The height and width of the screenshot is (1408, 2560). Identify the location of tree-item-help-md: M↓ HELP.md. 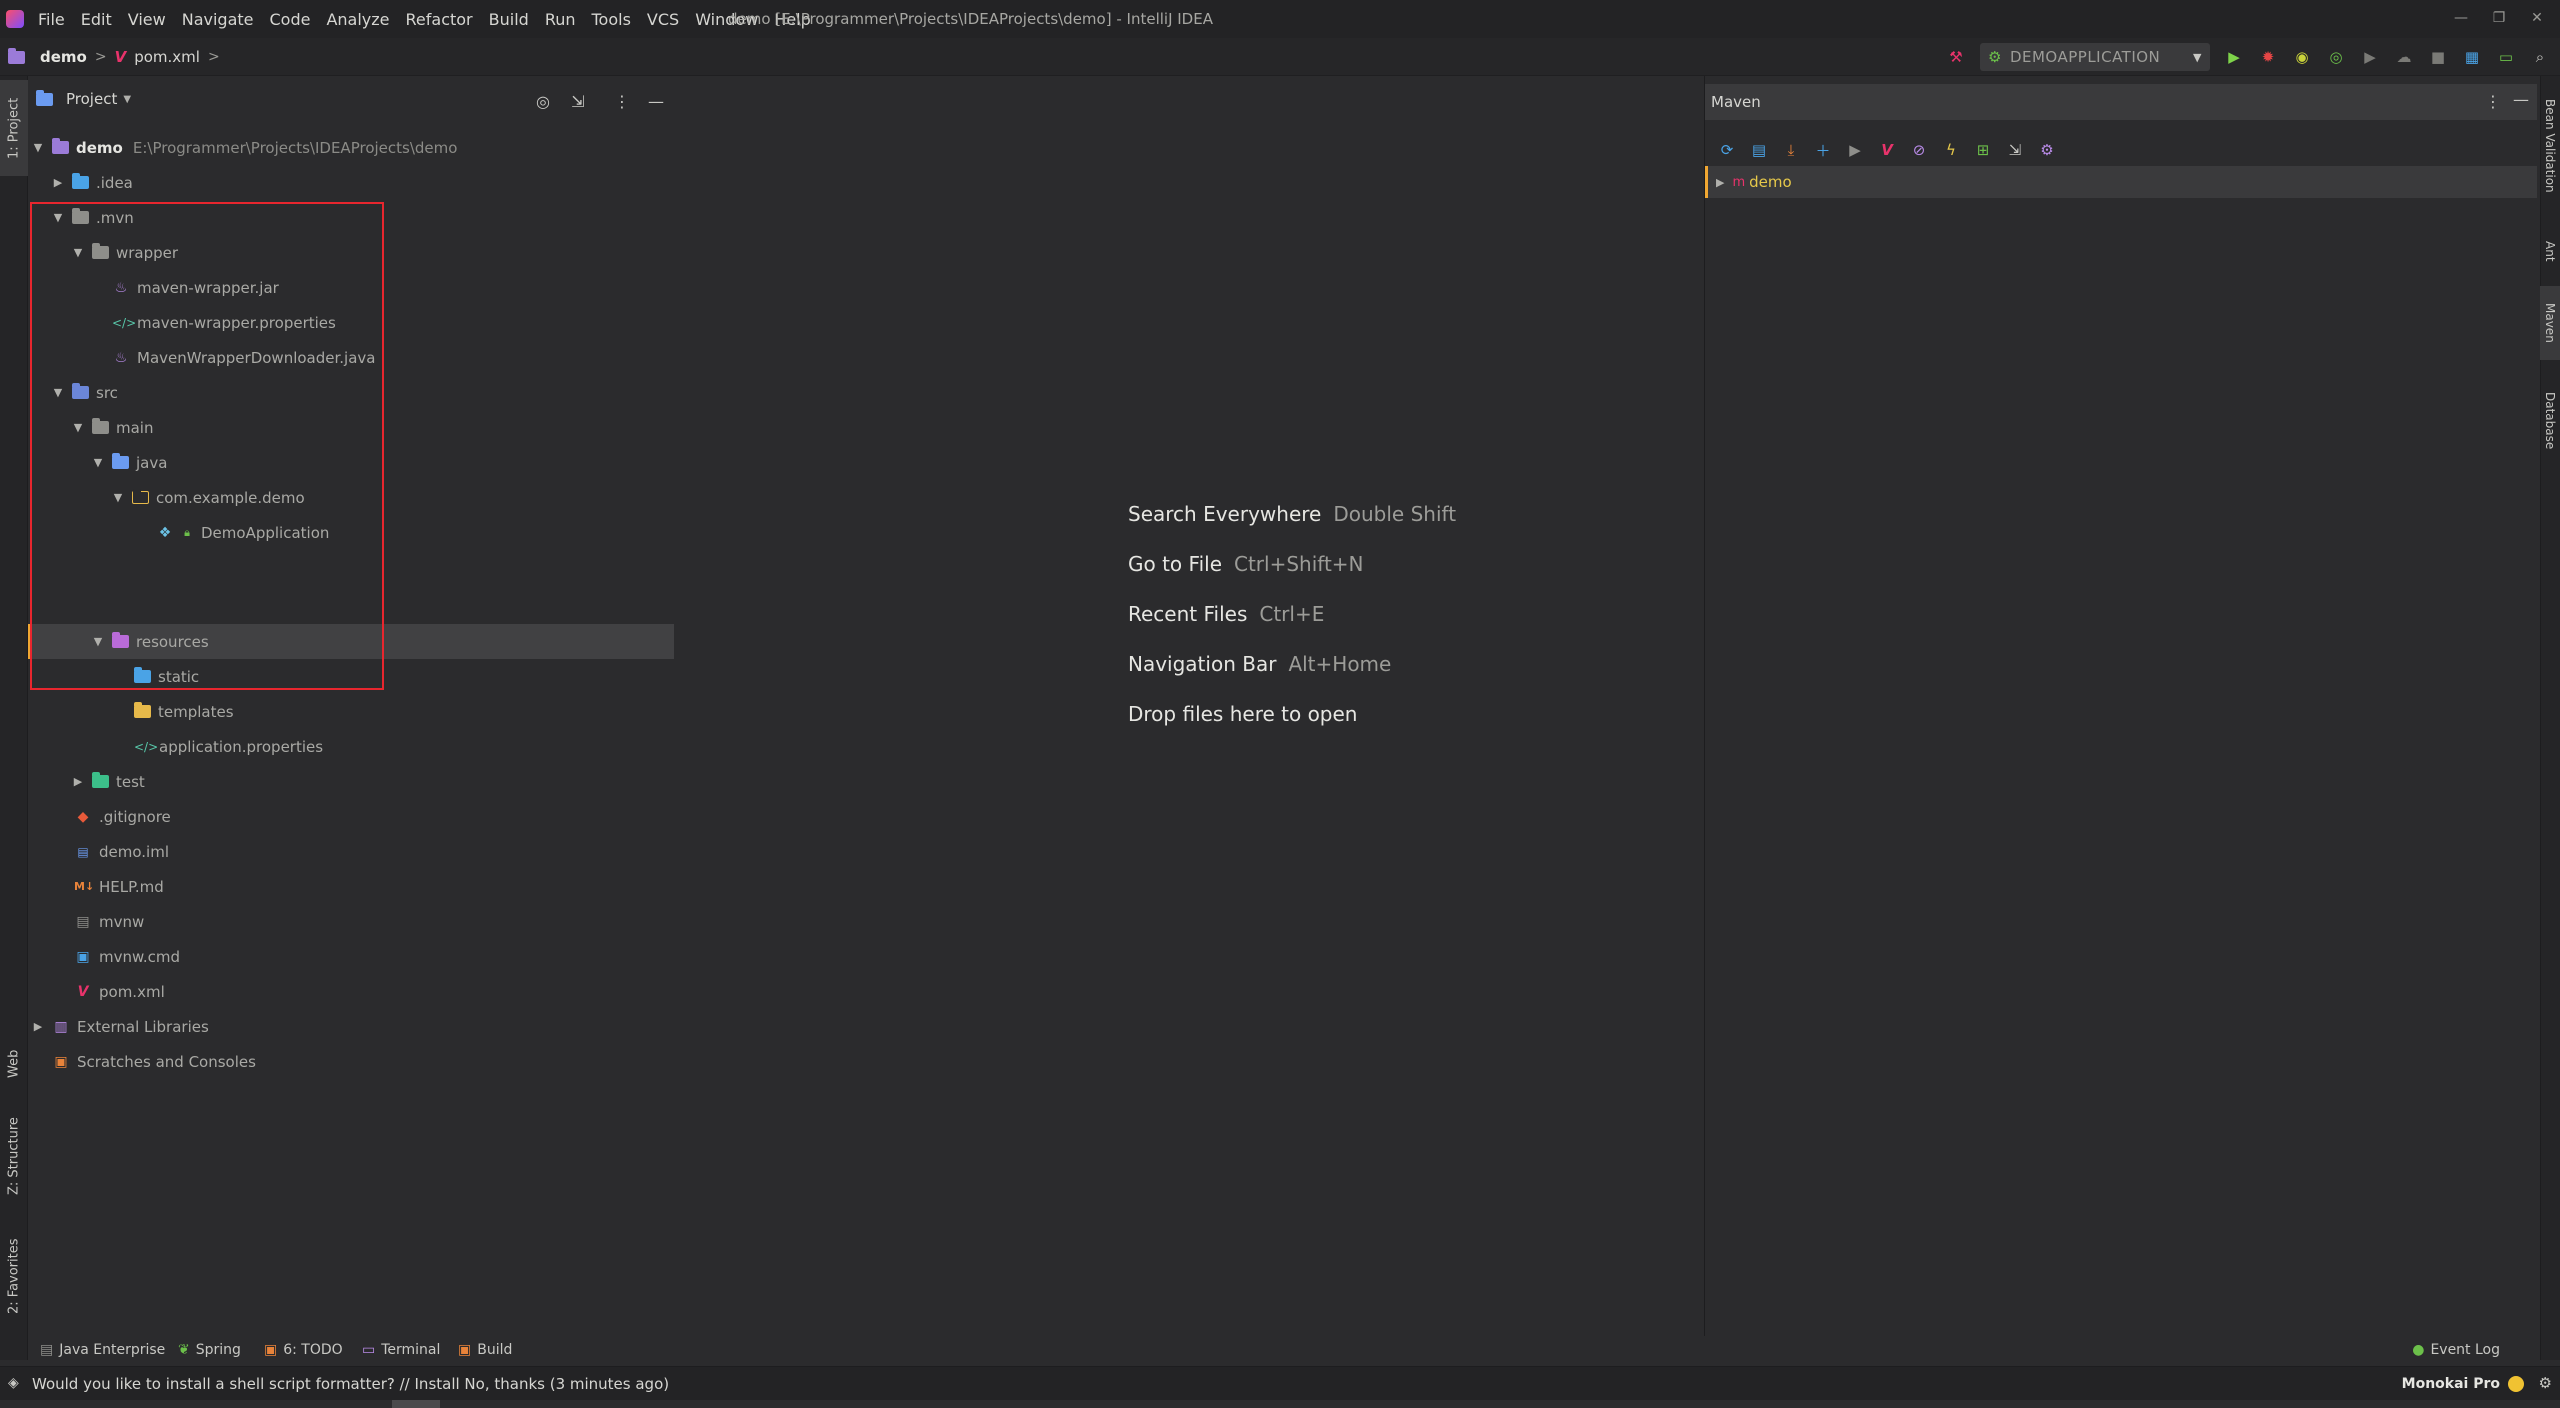
(119, 886).